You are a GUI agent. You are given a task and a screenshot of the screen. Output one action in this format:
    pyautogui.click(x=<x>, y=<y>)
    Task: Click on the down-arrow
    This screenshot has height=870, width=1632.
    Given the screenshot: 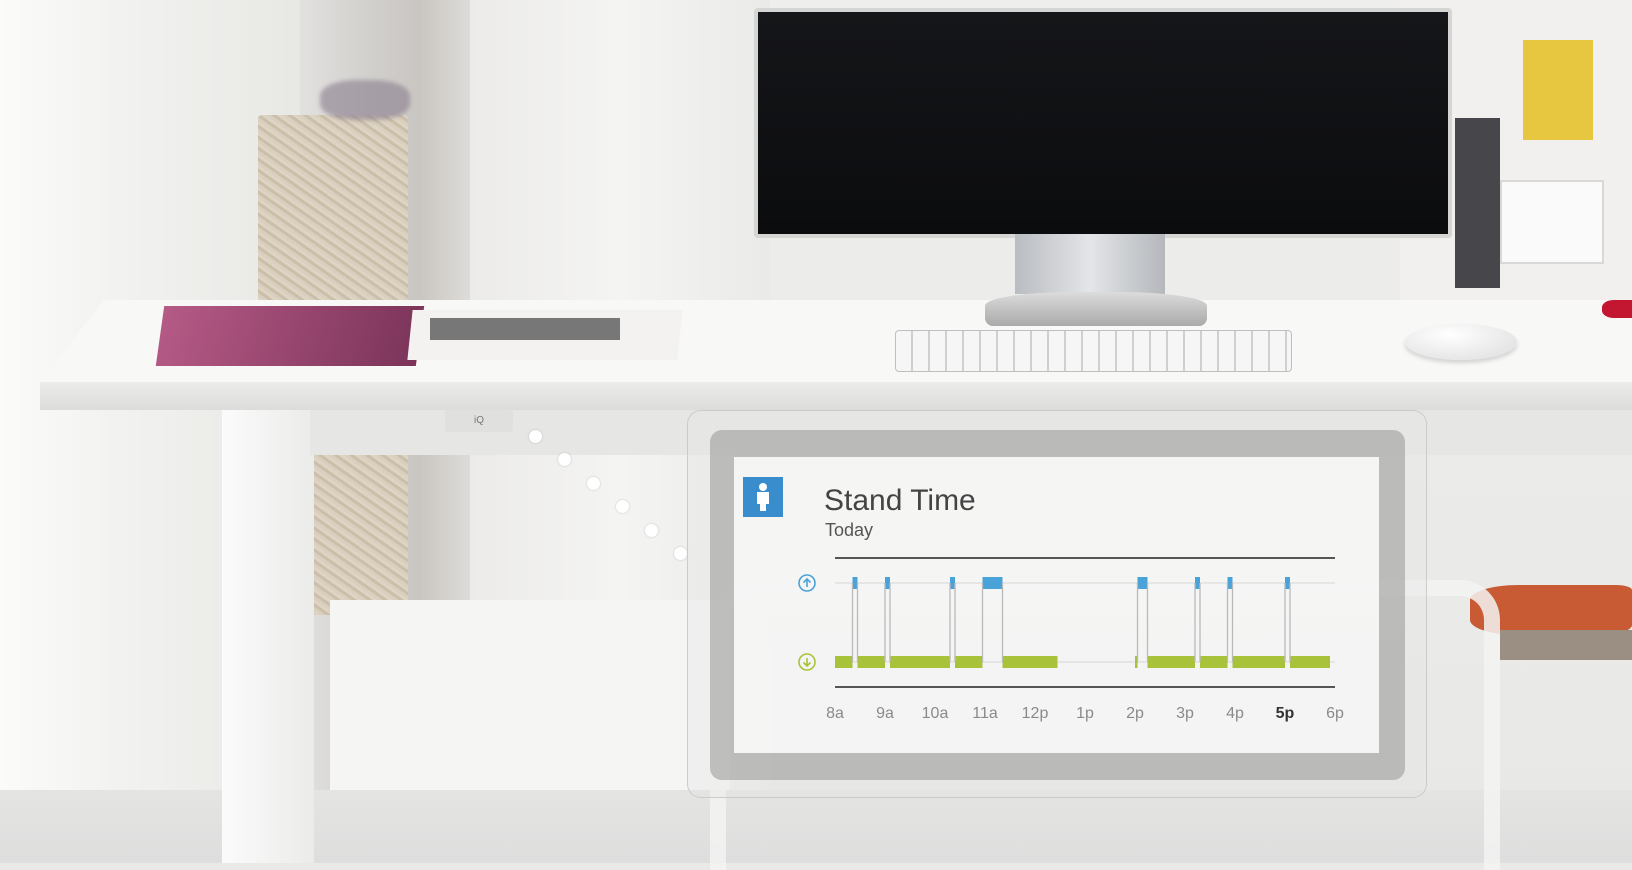 What is the action you would take?
    pyautogui.click(x=807, y=663)
    